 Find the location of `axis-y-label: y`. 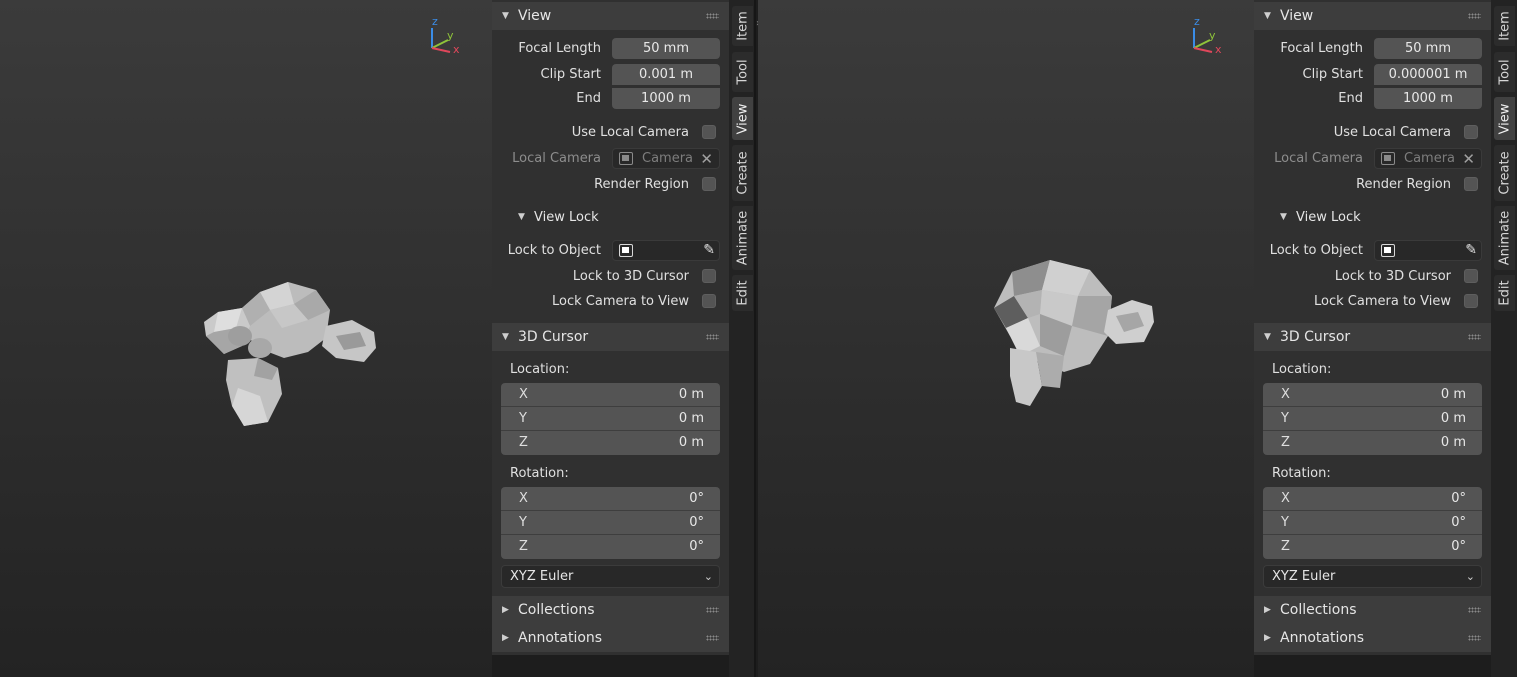

axis-y-label: y is located at coordinates (450, 35).